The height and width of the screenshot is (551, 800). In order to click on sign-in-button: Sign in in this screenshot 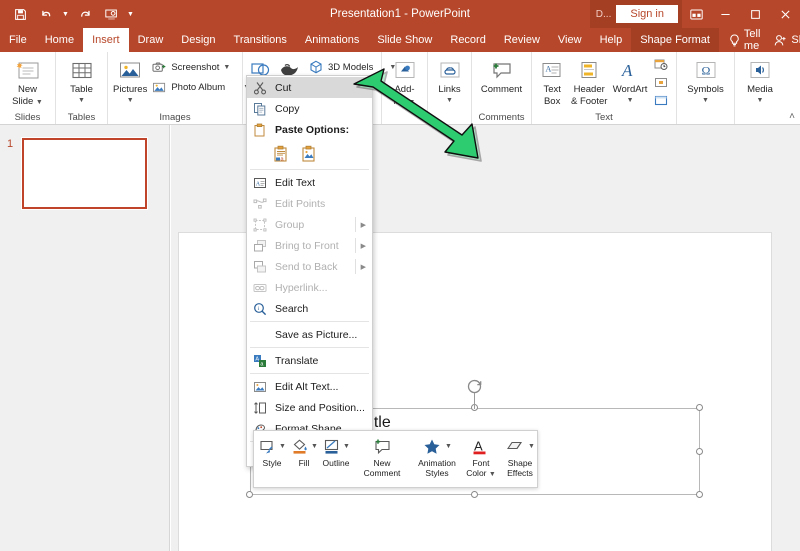, I will do `click(647, 14)`.